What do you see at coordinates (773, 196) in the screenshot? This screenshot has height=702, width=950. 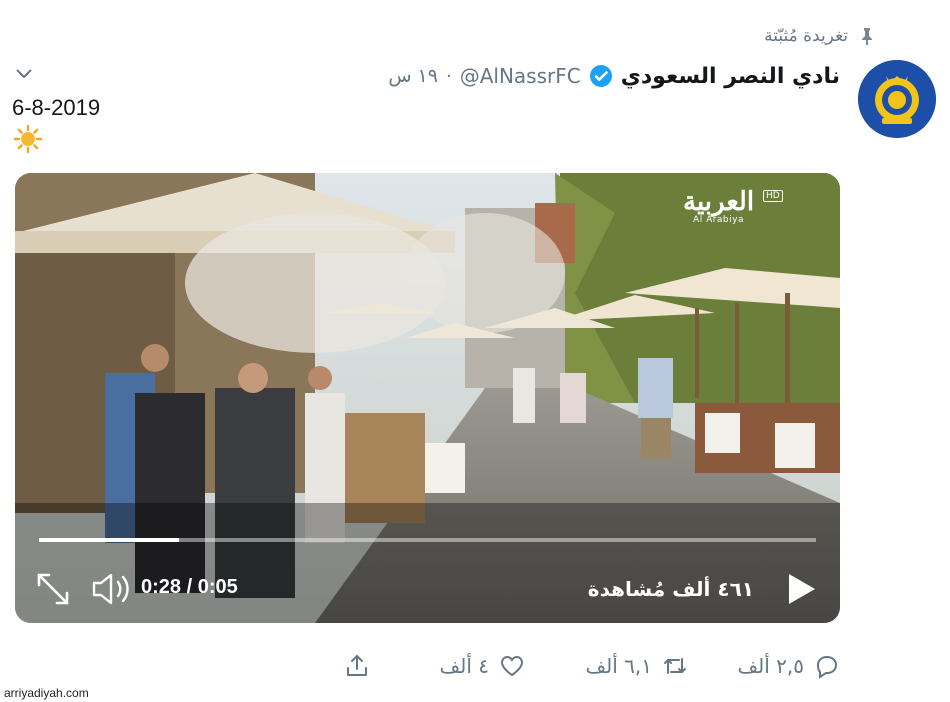 I see `hd-badge: HD` at bounding box center [773, 196].